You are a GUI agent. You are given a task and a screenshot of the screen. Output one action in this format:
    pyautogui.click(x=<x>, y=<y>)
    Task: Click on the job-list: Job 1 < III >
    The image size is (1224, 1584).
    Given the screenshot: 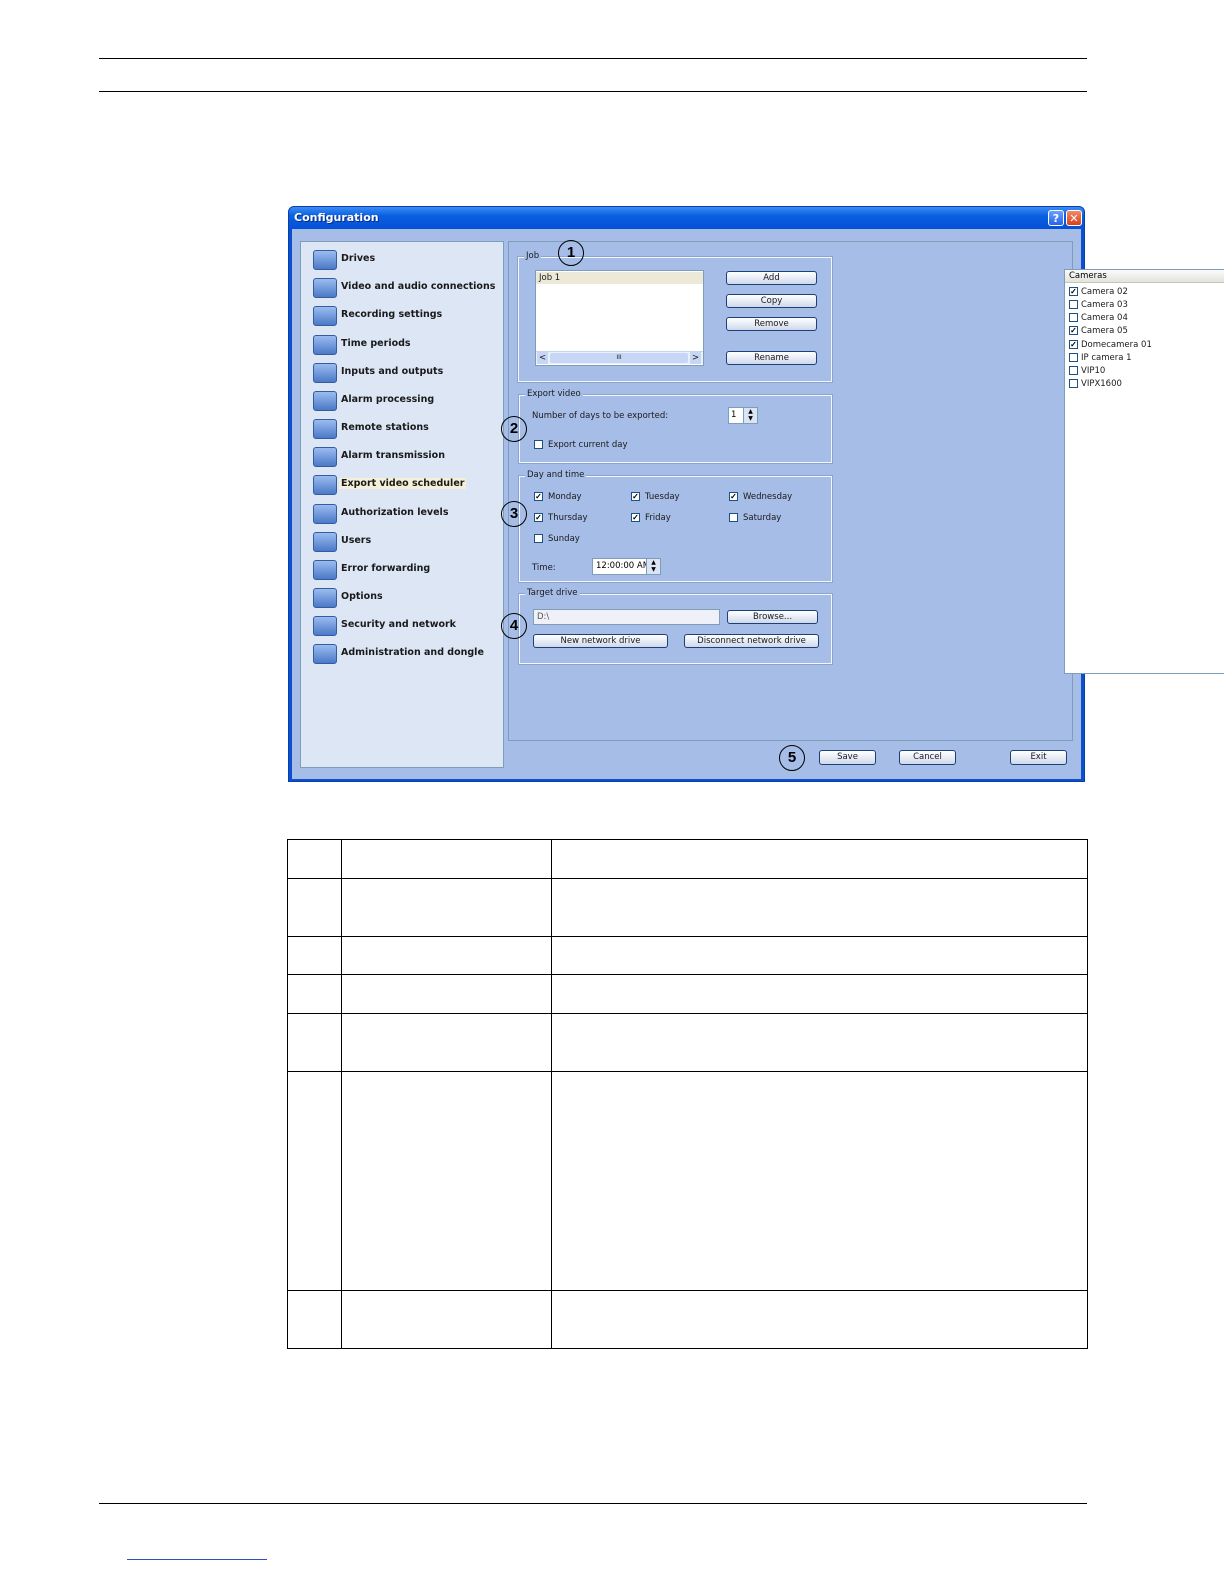 What is the action you would take?
    pyautogui.click(x=619, y=318)
    